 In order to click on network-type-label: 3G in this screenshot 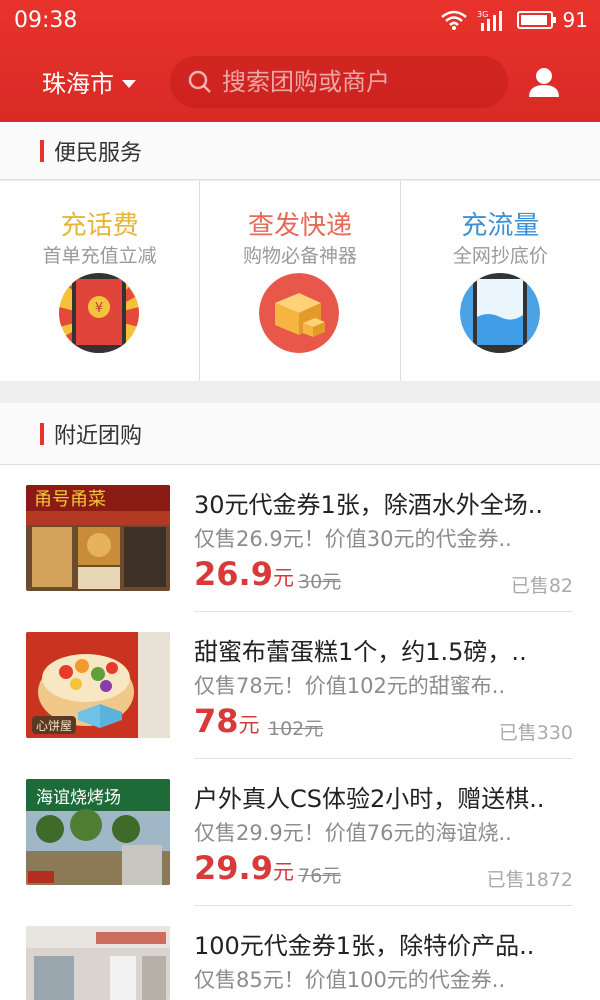, I will do `click(482, 14)`.